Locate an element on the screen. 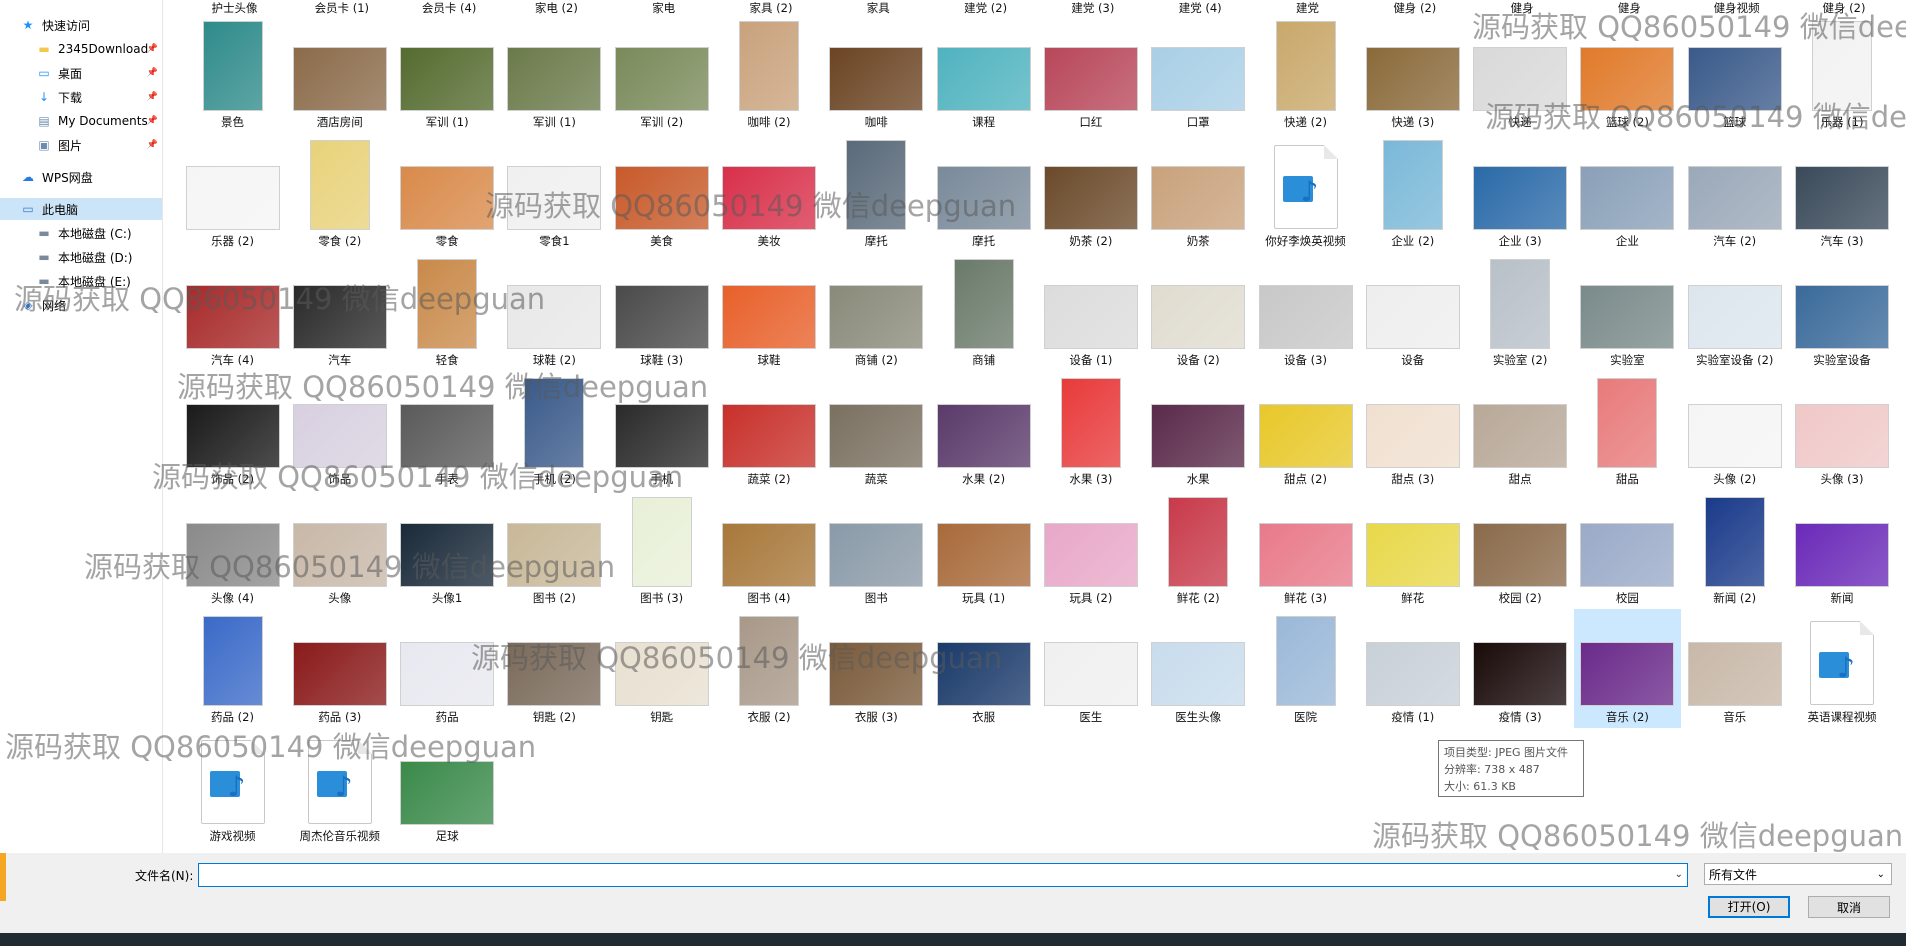 This screenshot has width=1906, height=946. image-file-item: 甜点 (3) is located at coordinates (1412, 430).